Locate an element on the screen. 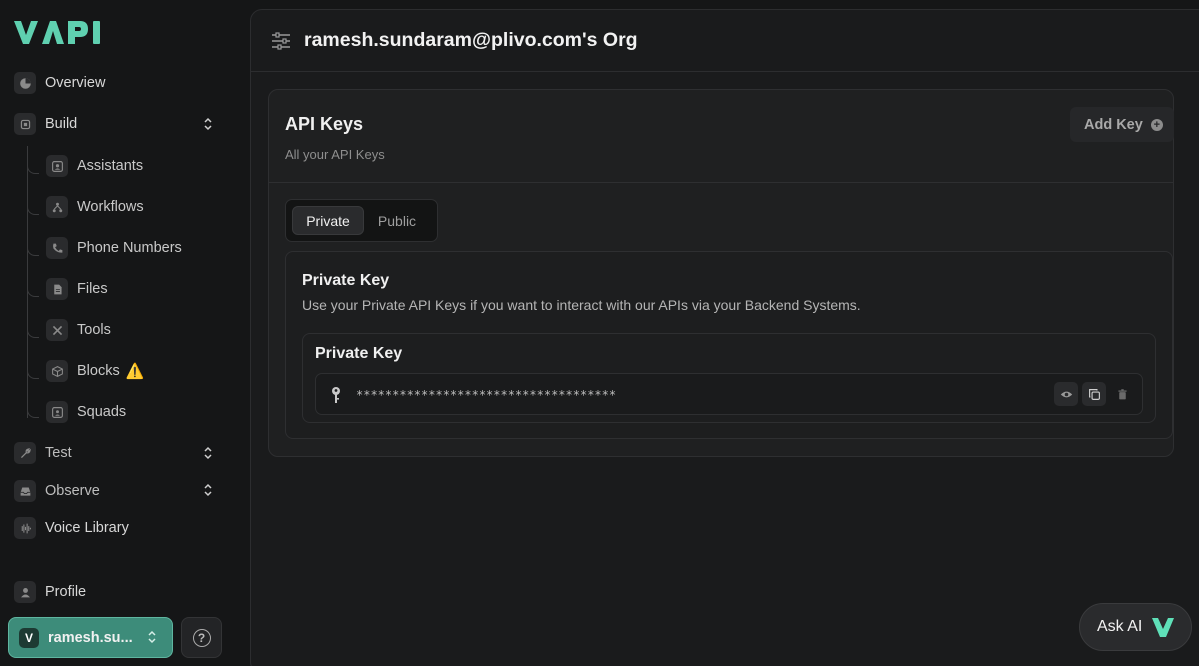 This screenshot has width=1199, height=666. nav-voice-library: Voice Library is located at coordinates (71, 528).